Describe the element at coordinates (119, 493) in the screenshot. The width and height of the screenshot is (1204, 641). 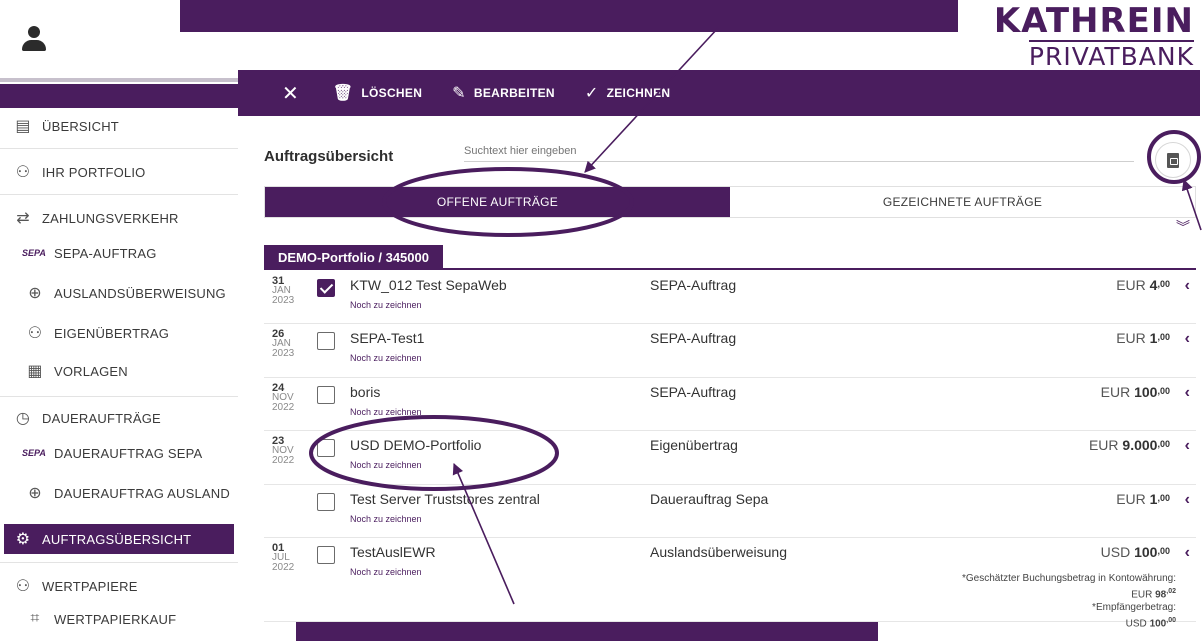
I see `sidebar-item-standing-order-foreign: ⊕ DAUERAUFTRAG AUSLAND` at that location.